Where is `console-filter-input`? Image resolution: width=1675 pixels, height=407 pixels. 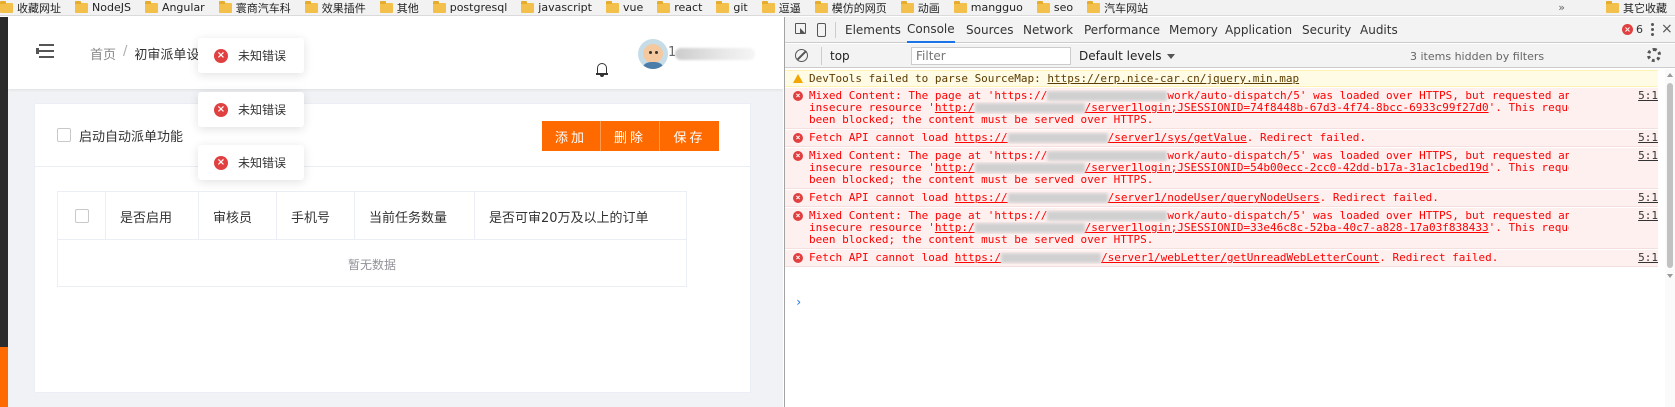 console-filter-input is located at coordinates (991, 56).